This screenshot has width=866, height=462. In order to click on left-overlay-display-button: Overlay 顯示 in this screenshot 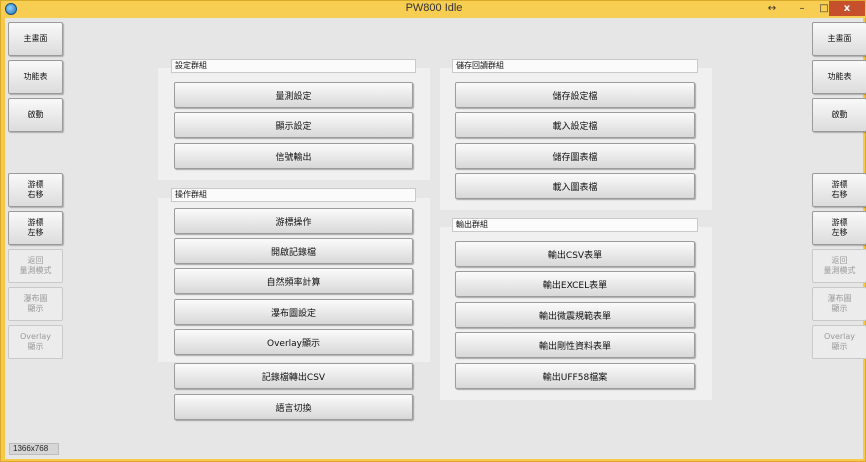, I will do `click(35, 342)`.